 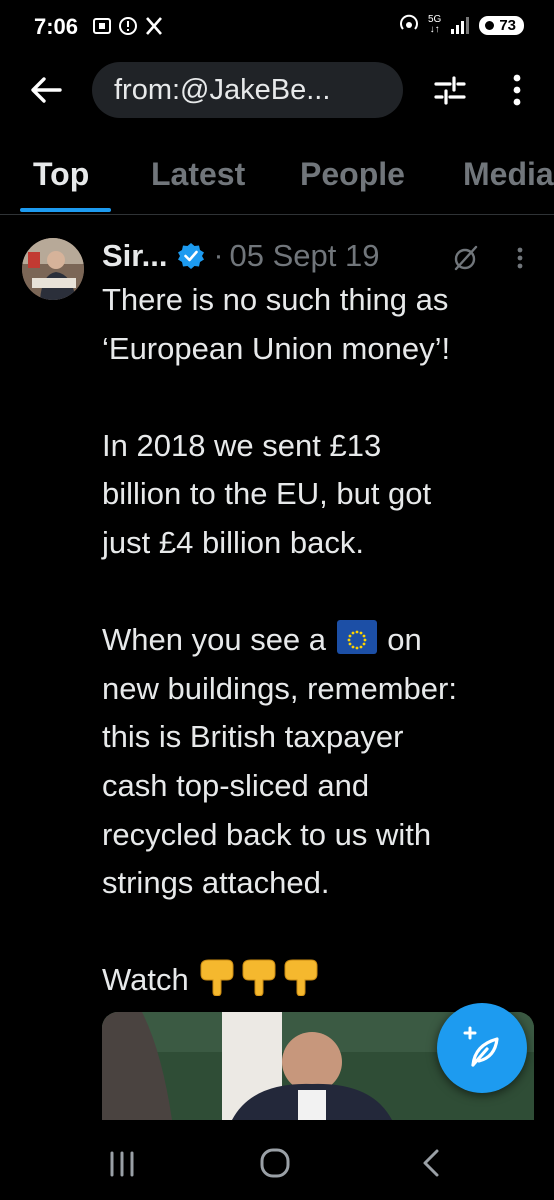 I want to click on more-vertical-icon, so click(x=517, y=90).